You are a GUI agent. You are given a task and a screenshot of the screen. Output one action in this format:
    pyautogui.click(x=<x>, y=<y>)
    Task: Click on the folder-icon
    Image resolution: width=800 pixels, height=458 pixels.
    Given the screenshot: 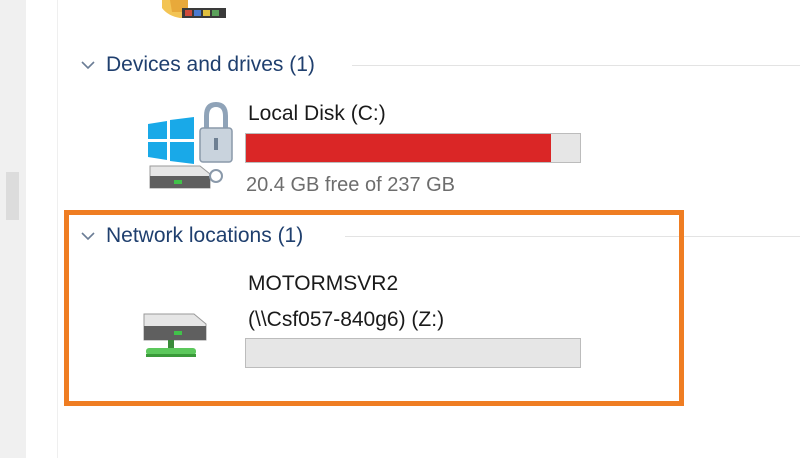 What is the action you would take?
    pyautogui.click(x=194, y=13)
    